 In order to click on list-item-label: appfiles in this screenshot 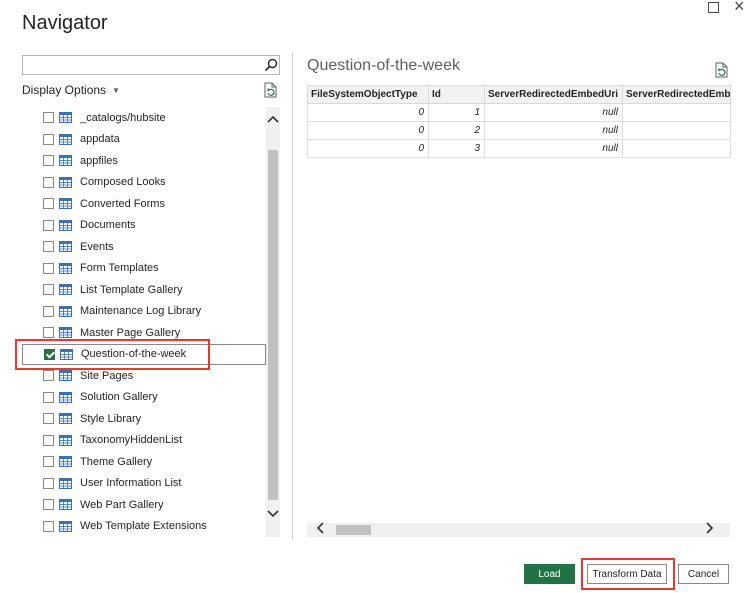, I will do `click(99, 160)`.